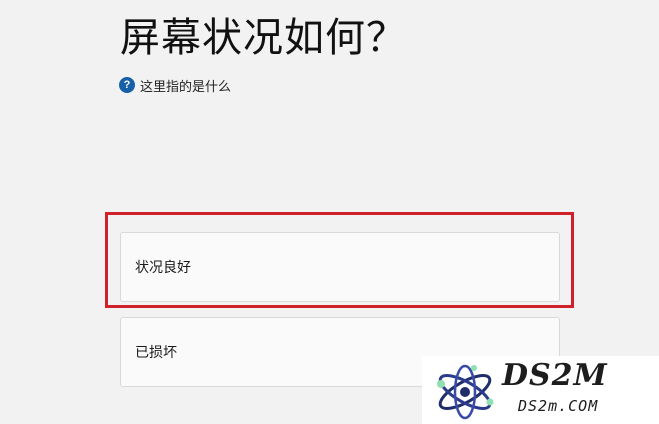  What do you see at coordinates (465, 392) in the screenshot?
I see `atom-logo-icon` at bounding box center [465, 392].